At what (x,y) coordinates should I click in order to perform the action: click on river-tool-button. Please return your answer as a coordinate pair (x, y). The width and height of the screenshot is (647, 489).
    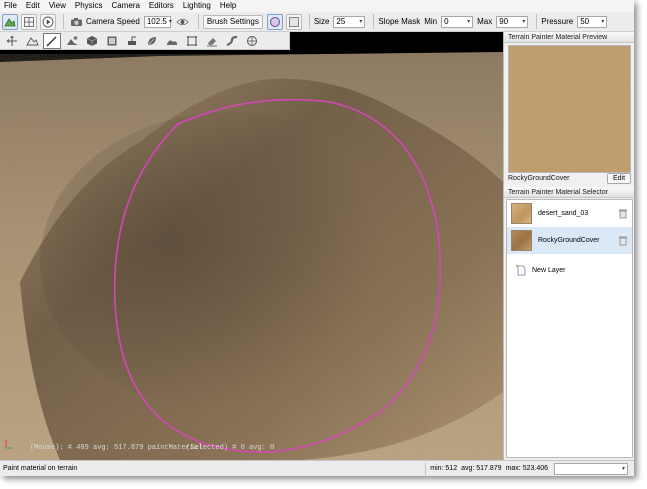
    Looking at the image, I should click on (252, 41).